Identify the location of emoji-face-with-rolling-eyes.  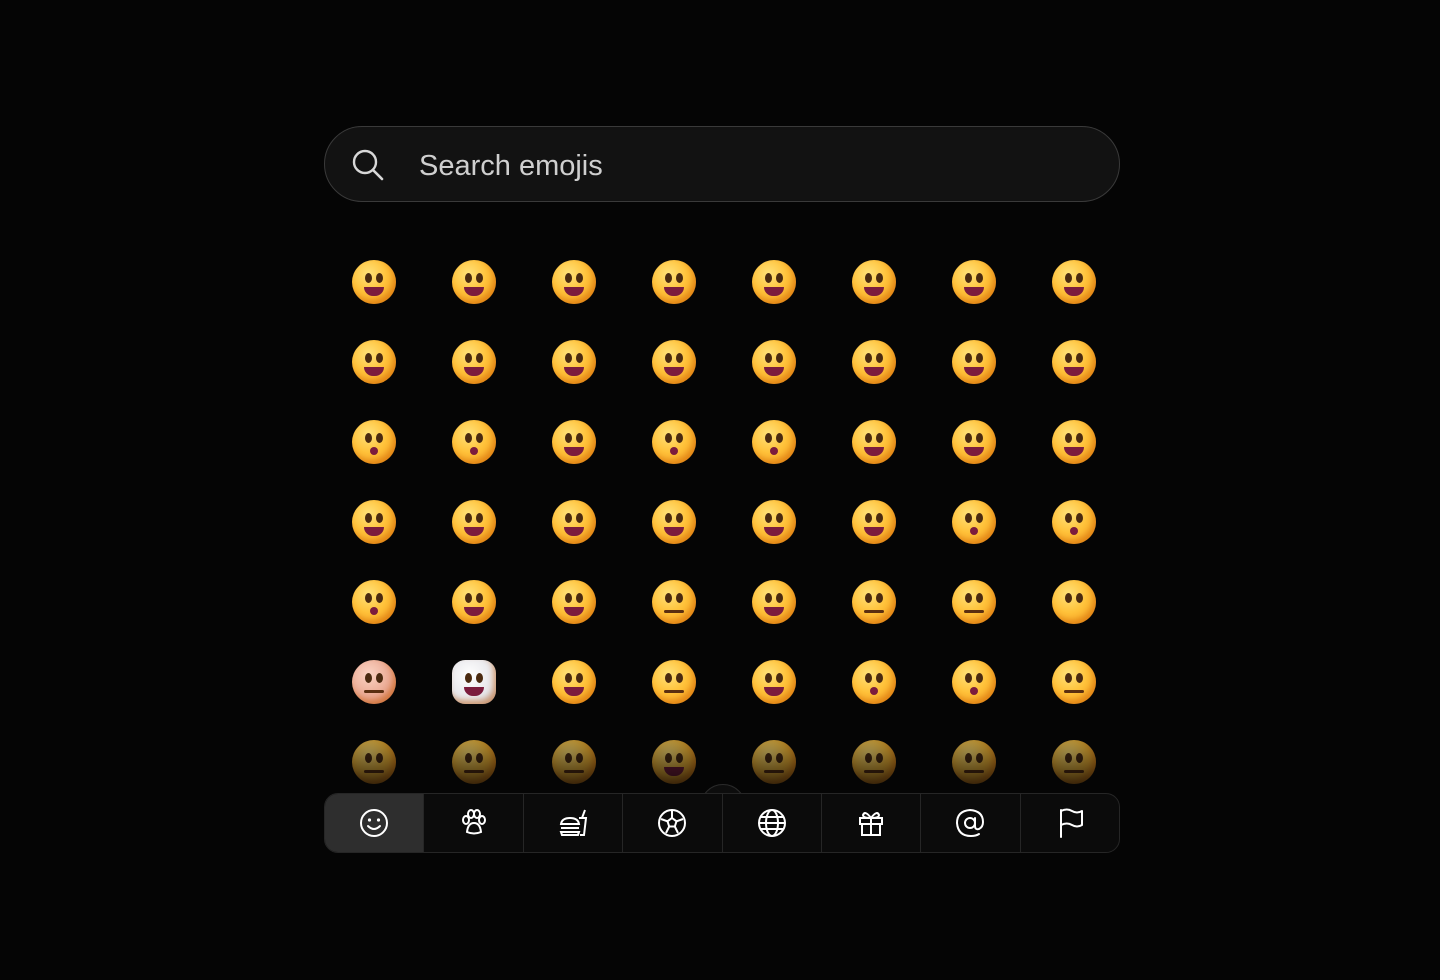
(774, 682).